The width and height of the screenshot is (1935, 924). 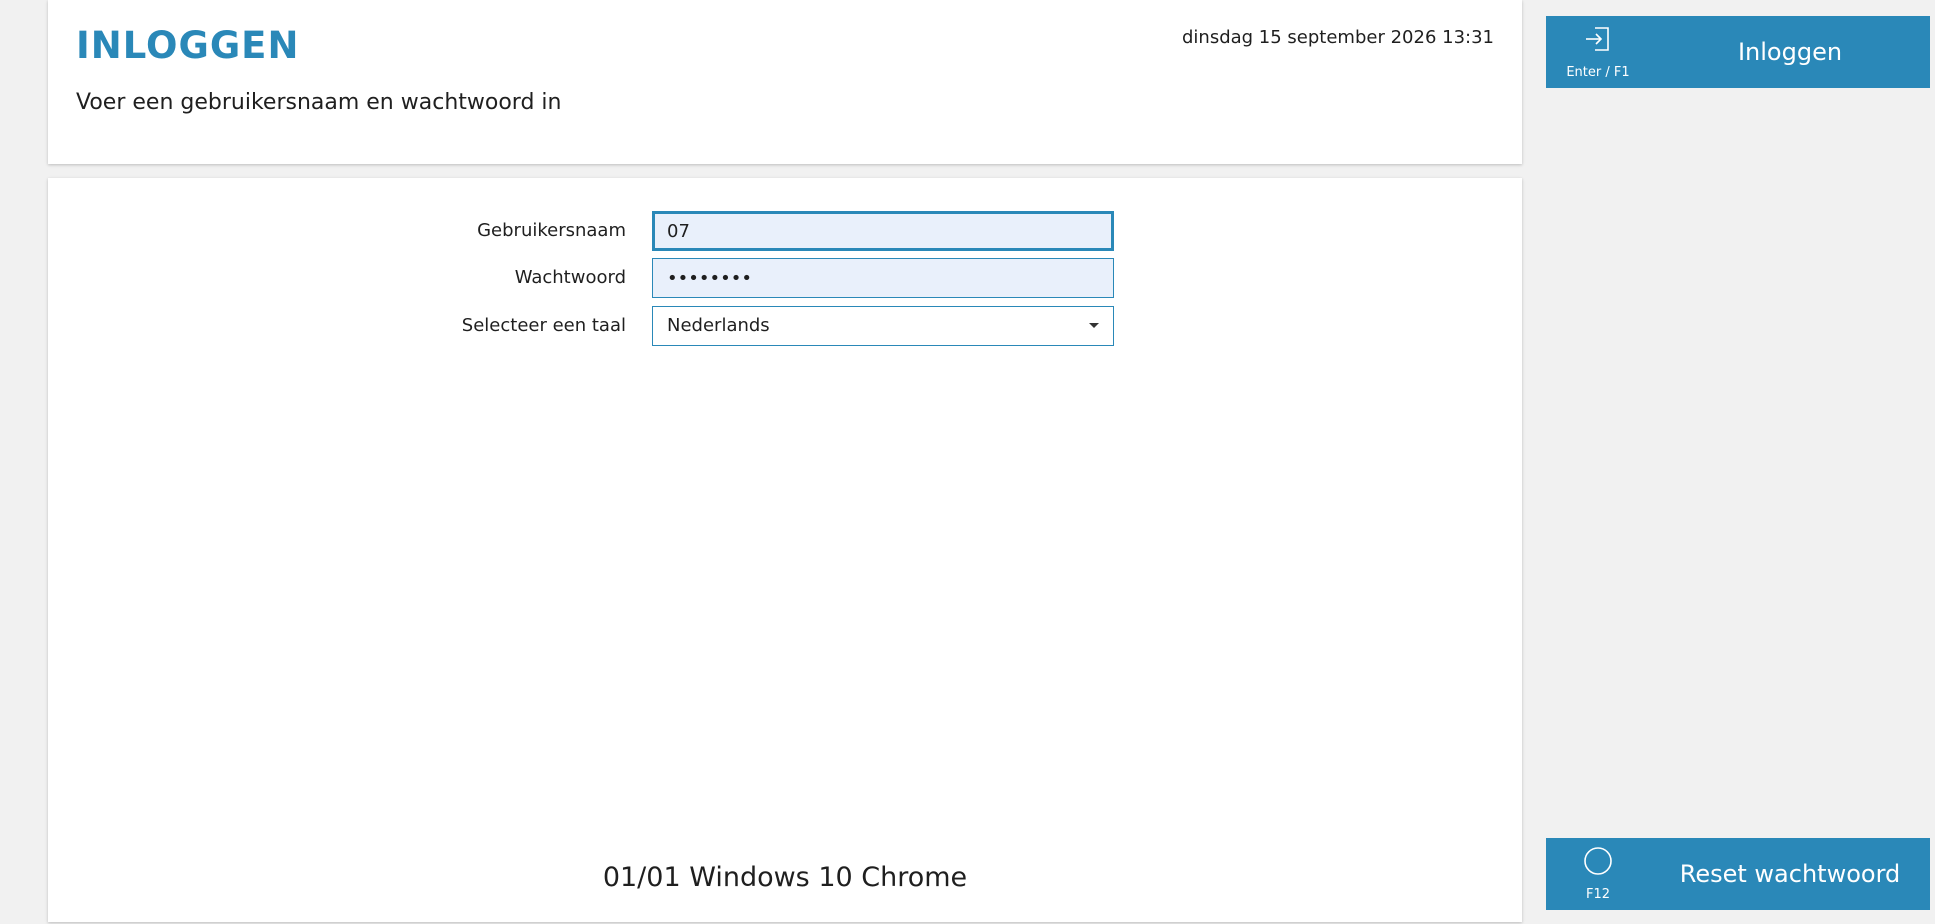 What do you see at coordinates (570, 277) in the screenshot?
I see `password-label: Wachtwoord` at bounding box center [570, 277].